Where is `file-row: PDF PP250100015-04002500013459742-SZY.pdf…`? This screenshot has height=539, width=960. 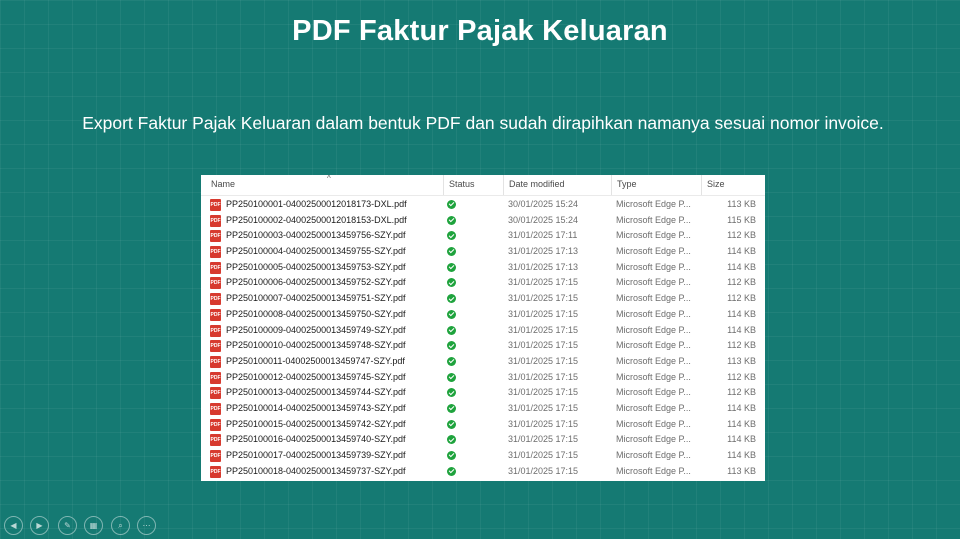 file-row: PDF PP250100015-04002500013459742-SZY.pdf… is located at coordinates (483, 425).